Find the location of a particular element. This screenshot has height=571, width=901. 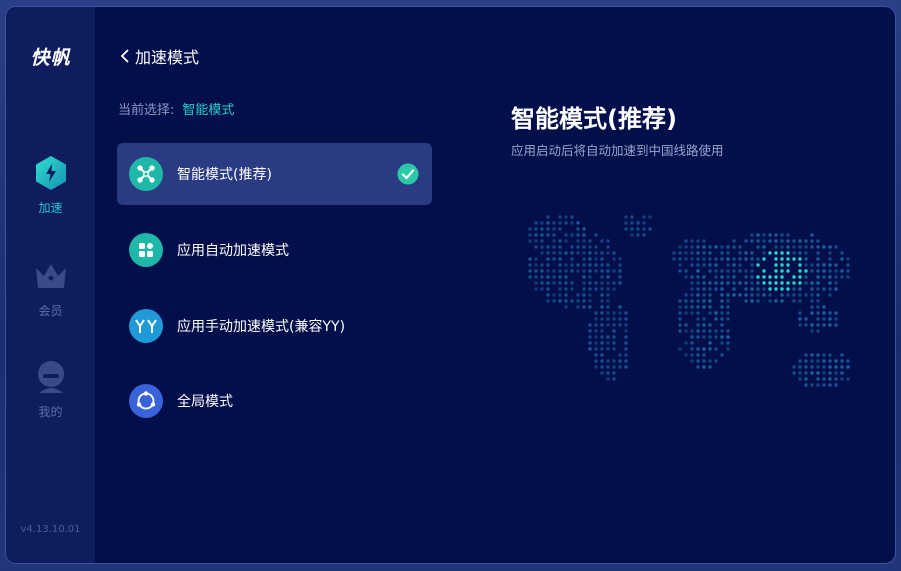

sidebar-item-mine: 我的 is located at coordinates (50, 389).